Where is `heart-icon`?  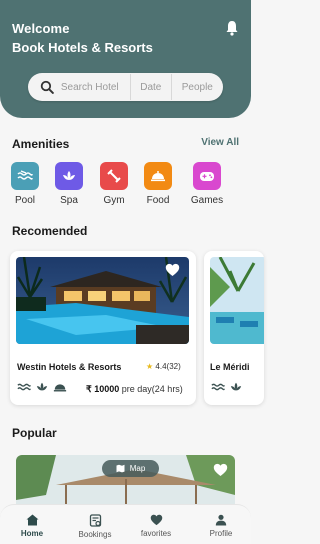 heart-icon is located at coordinates (156, 520).